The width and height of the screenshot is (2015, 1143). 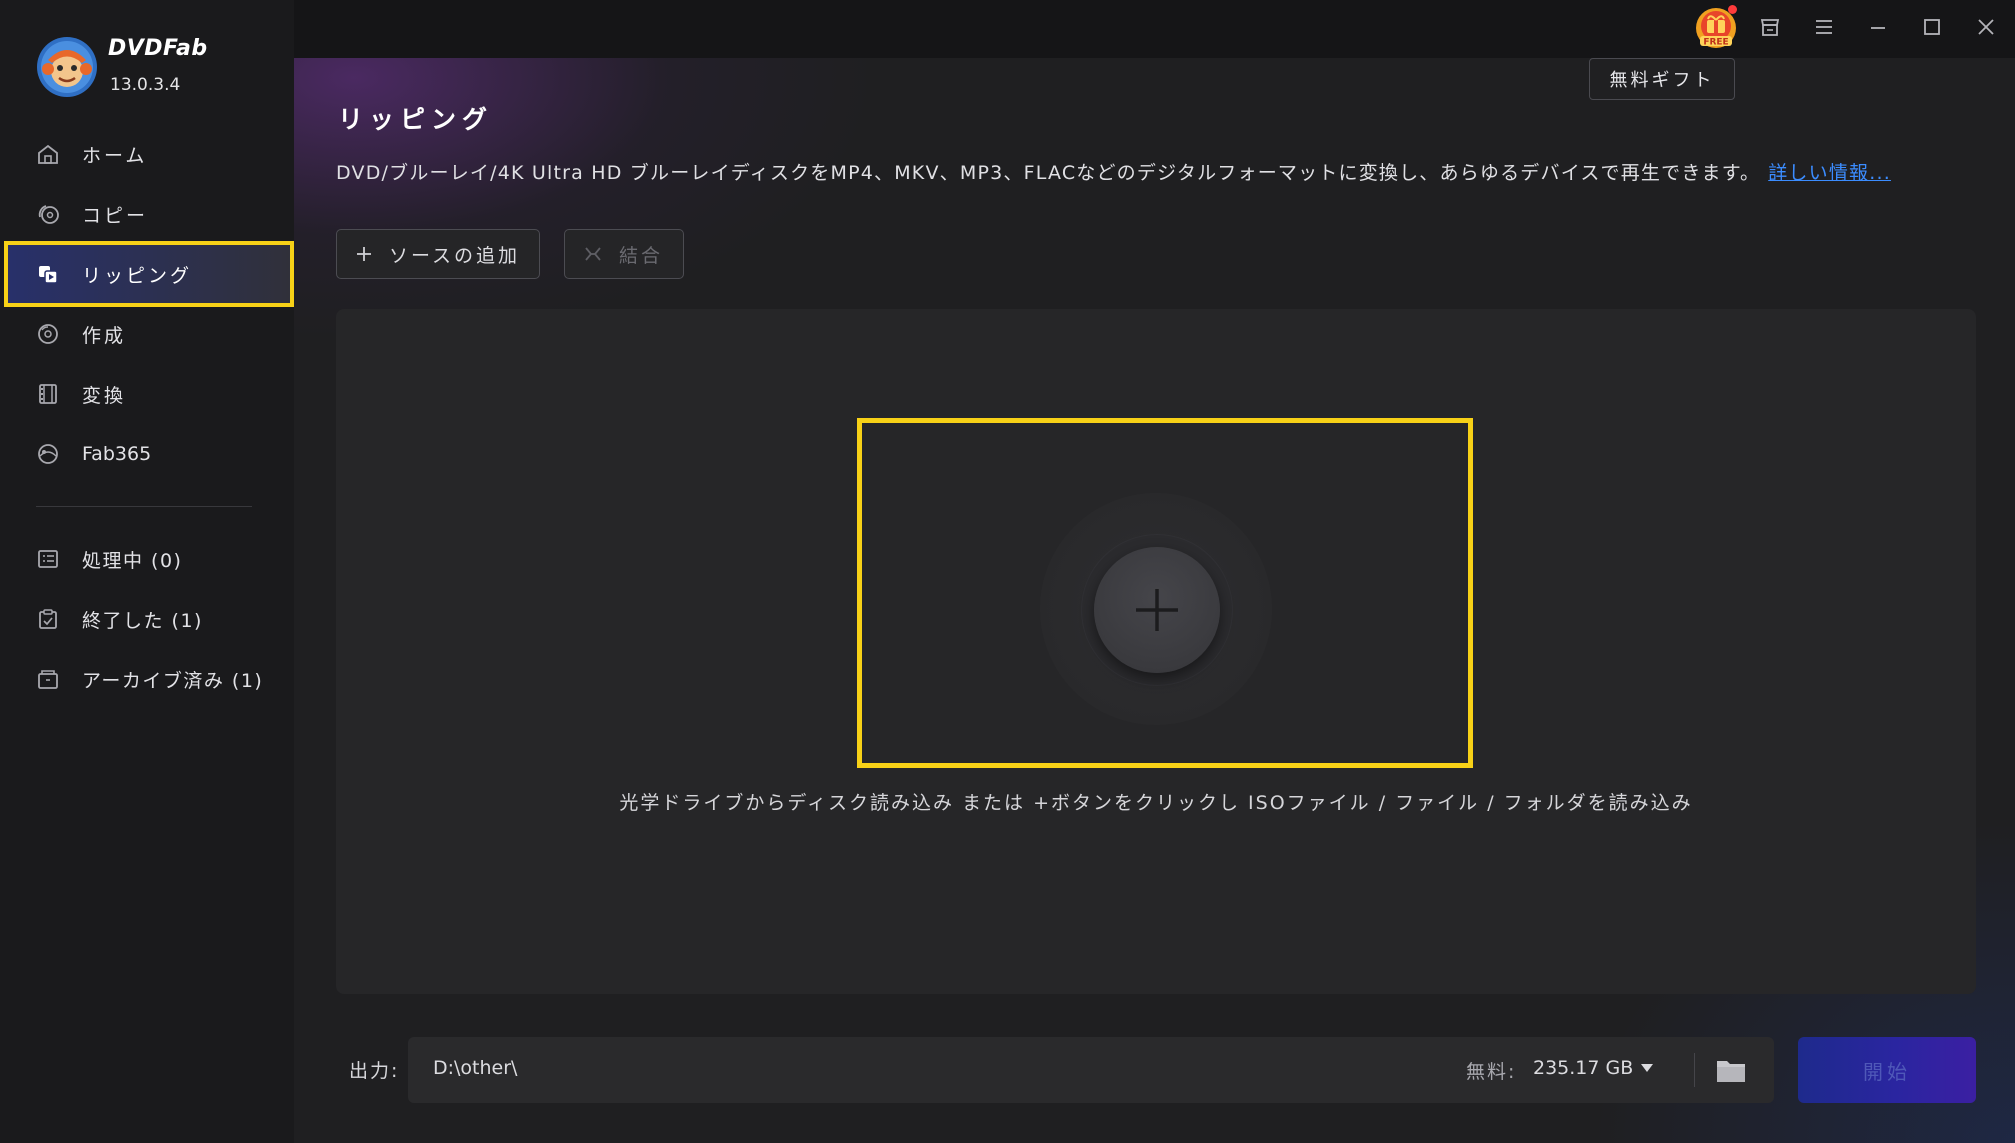 What do you see at coordinates (48, 619) in the screenshot?
I see `clipboard-check-icon` at bounding box center [48, 619].